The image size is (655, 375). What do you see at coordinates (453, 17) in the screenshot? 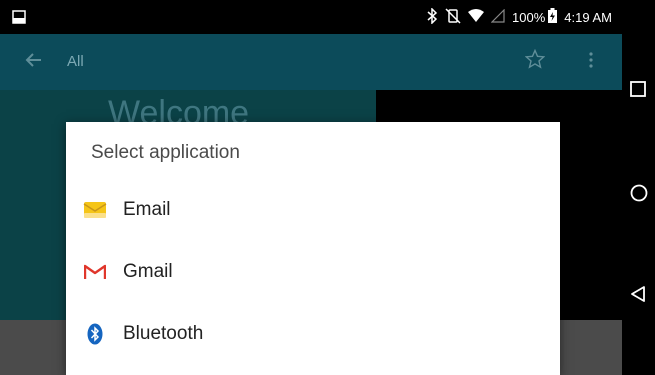
I see `vibrate-icon` at bounding box center [453, 17].